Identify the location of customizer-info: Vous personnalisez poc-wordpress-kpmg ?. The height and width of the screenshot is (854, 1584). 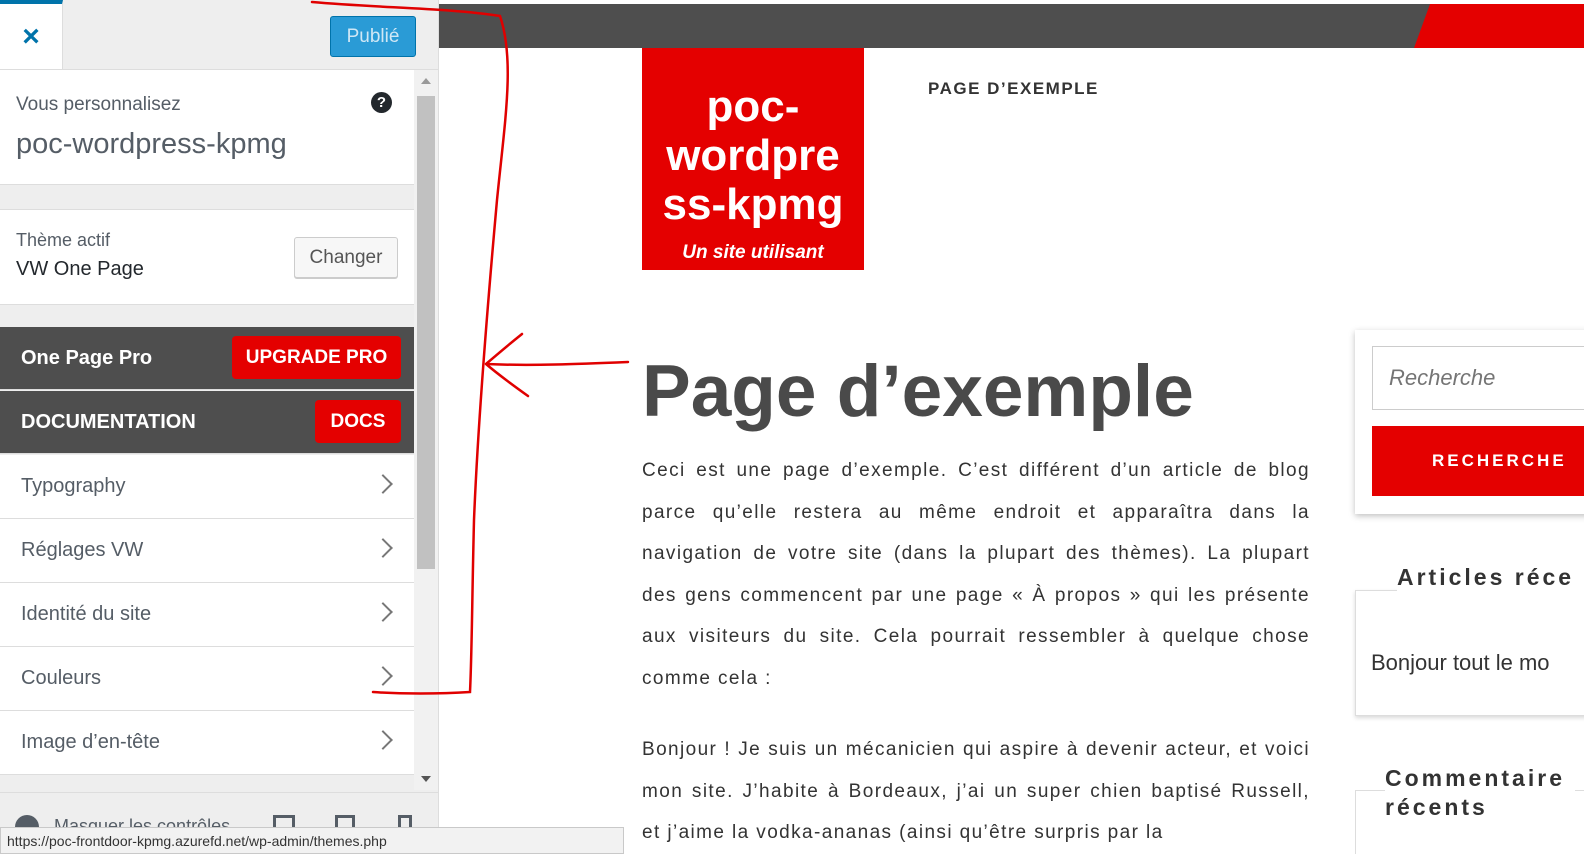
(207, 127).